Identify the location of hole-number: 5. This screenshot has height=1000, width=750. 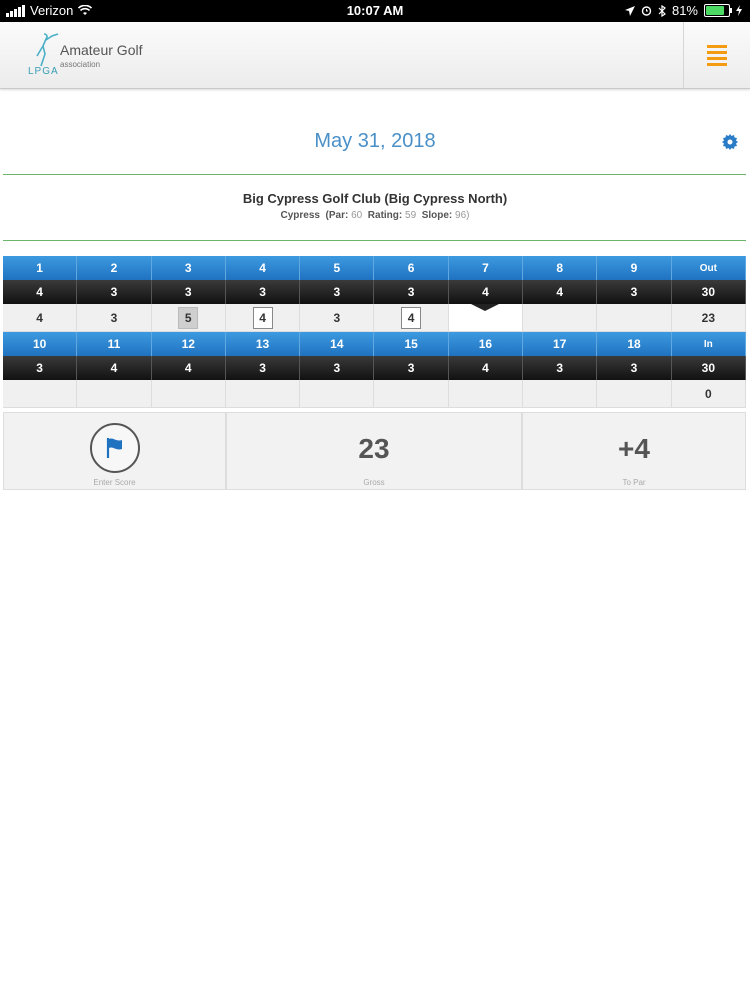
(337, 268).